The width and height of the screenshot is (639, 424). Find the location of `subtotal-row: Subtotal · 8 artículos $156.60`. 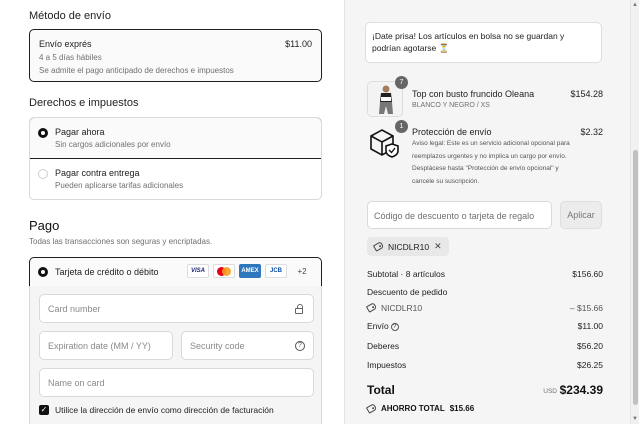

subtotal-row: Subtotal · 8 artículos $156.60 is located at coordinates (485, 274).